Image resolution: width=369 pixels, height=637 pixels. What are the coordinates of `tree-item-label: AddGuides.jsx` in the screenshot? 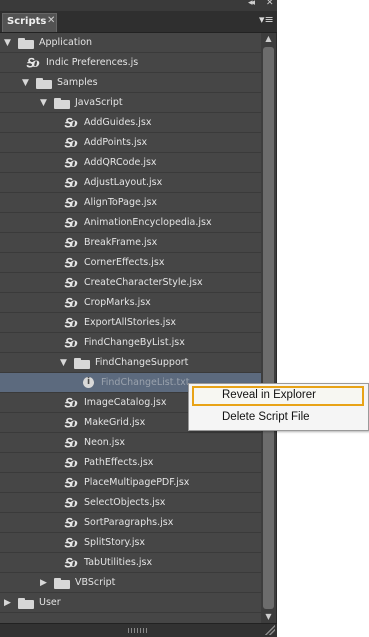 It's located at (118, 122).